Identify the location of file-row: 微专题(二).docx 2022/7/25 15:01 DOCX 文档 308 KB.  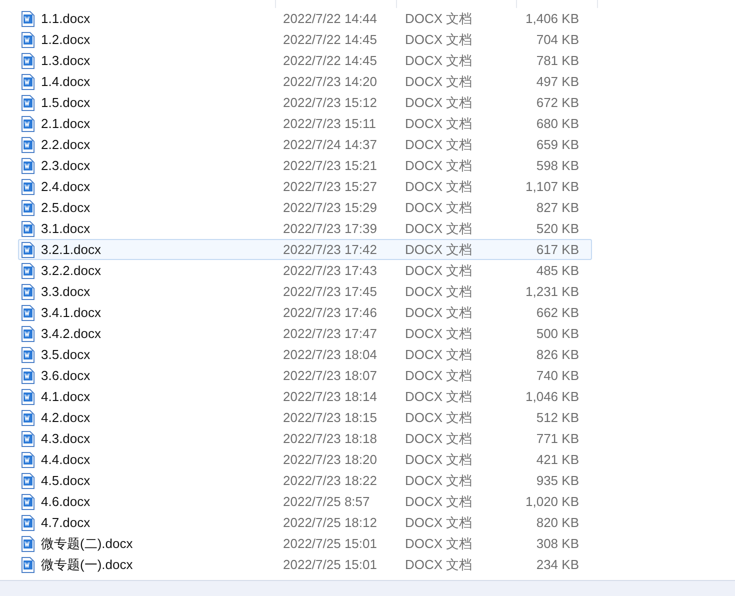
(305, 543).